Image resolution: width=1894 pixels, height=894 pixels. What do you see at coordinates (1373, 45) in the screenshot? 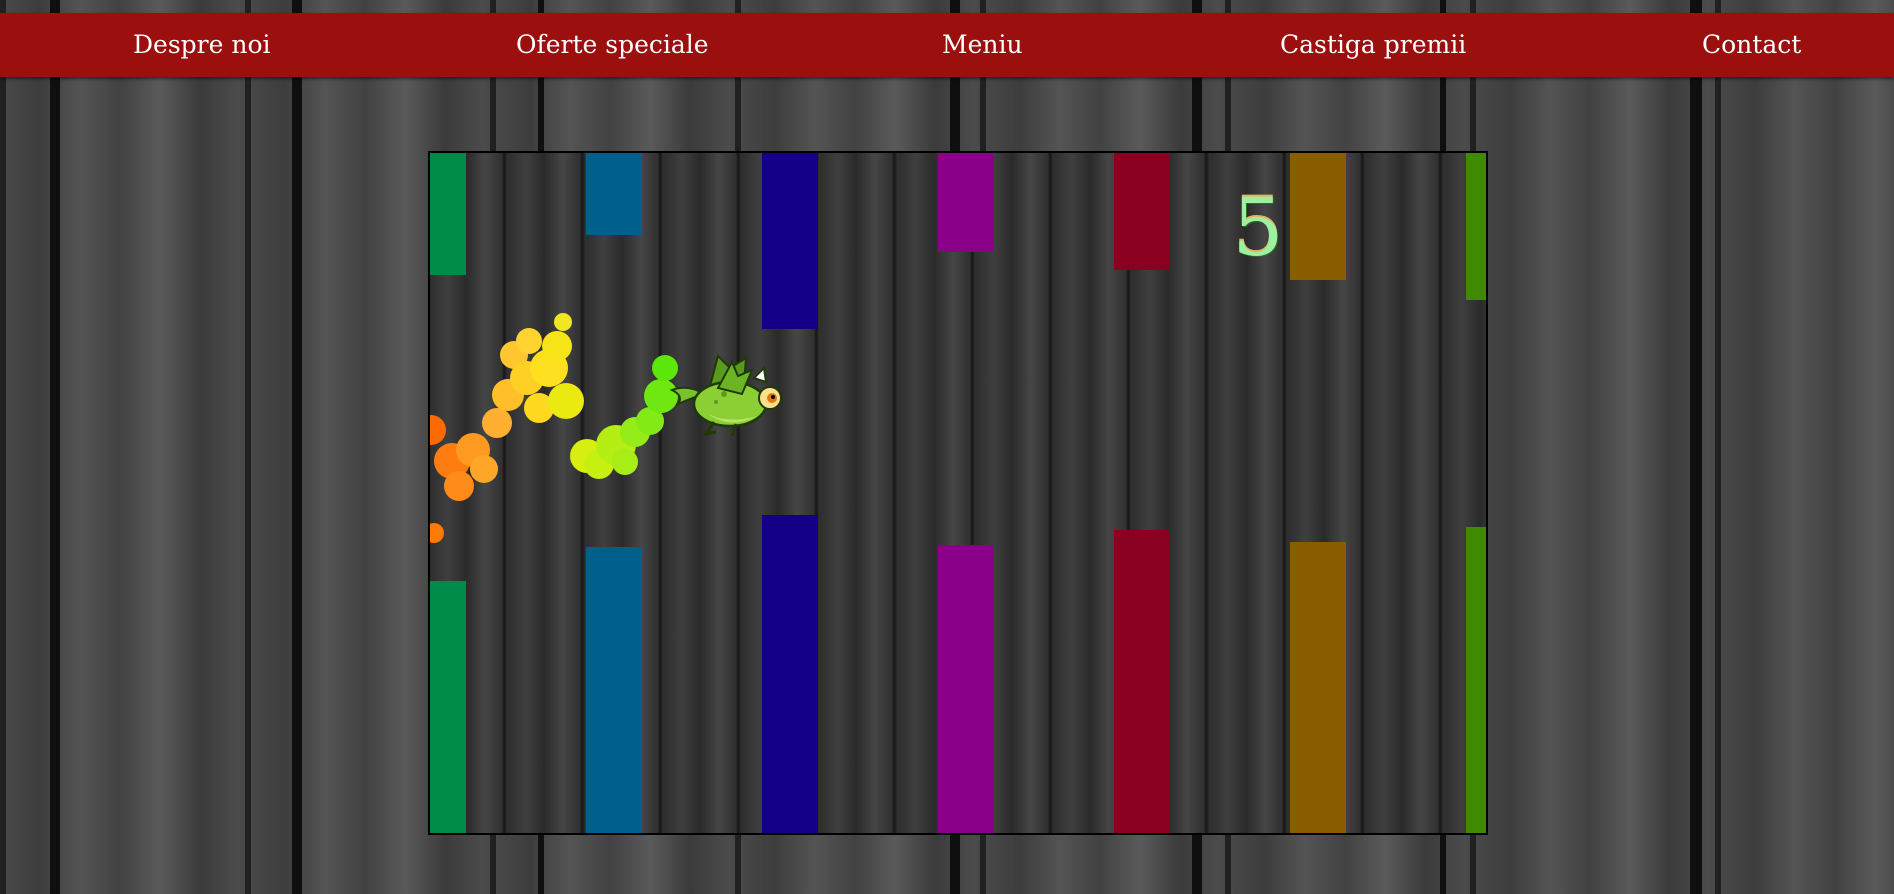
I see `nav-castiga-premii: Castiga premii` at bounding box center [1373, 45].